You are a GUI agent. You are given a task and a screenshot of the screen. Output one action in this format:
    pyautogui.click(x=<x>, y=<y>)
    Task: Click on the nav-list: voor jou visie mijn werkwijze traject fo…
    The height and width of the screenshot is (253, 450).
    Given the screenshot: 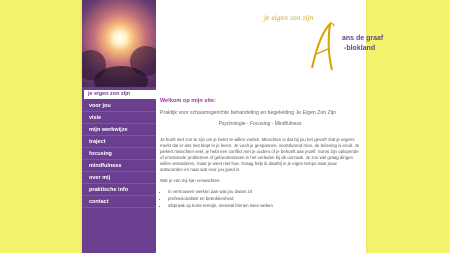 What is the action you would take?
    pyautogui.click(x=119, y=154)
    